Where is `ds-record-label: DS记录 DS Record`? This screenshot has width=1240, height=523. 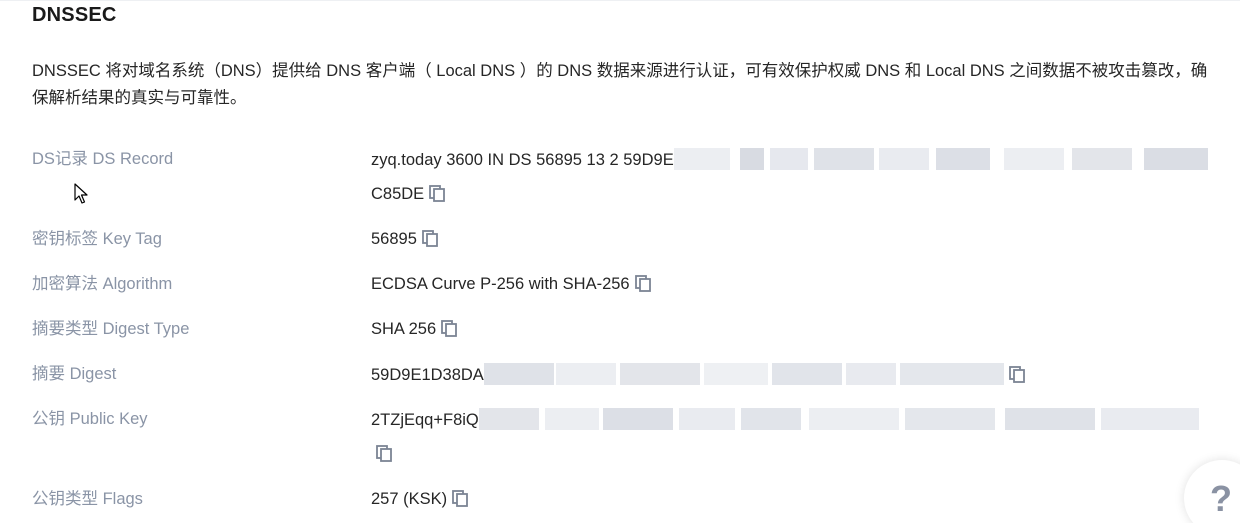 ds-record-label: DS记录 DS Record is located at coordinates (103, 159).